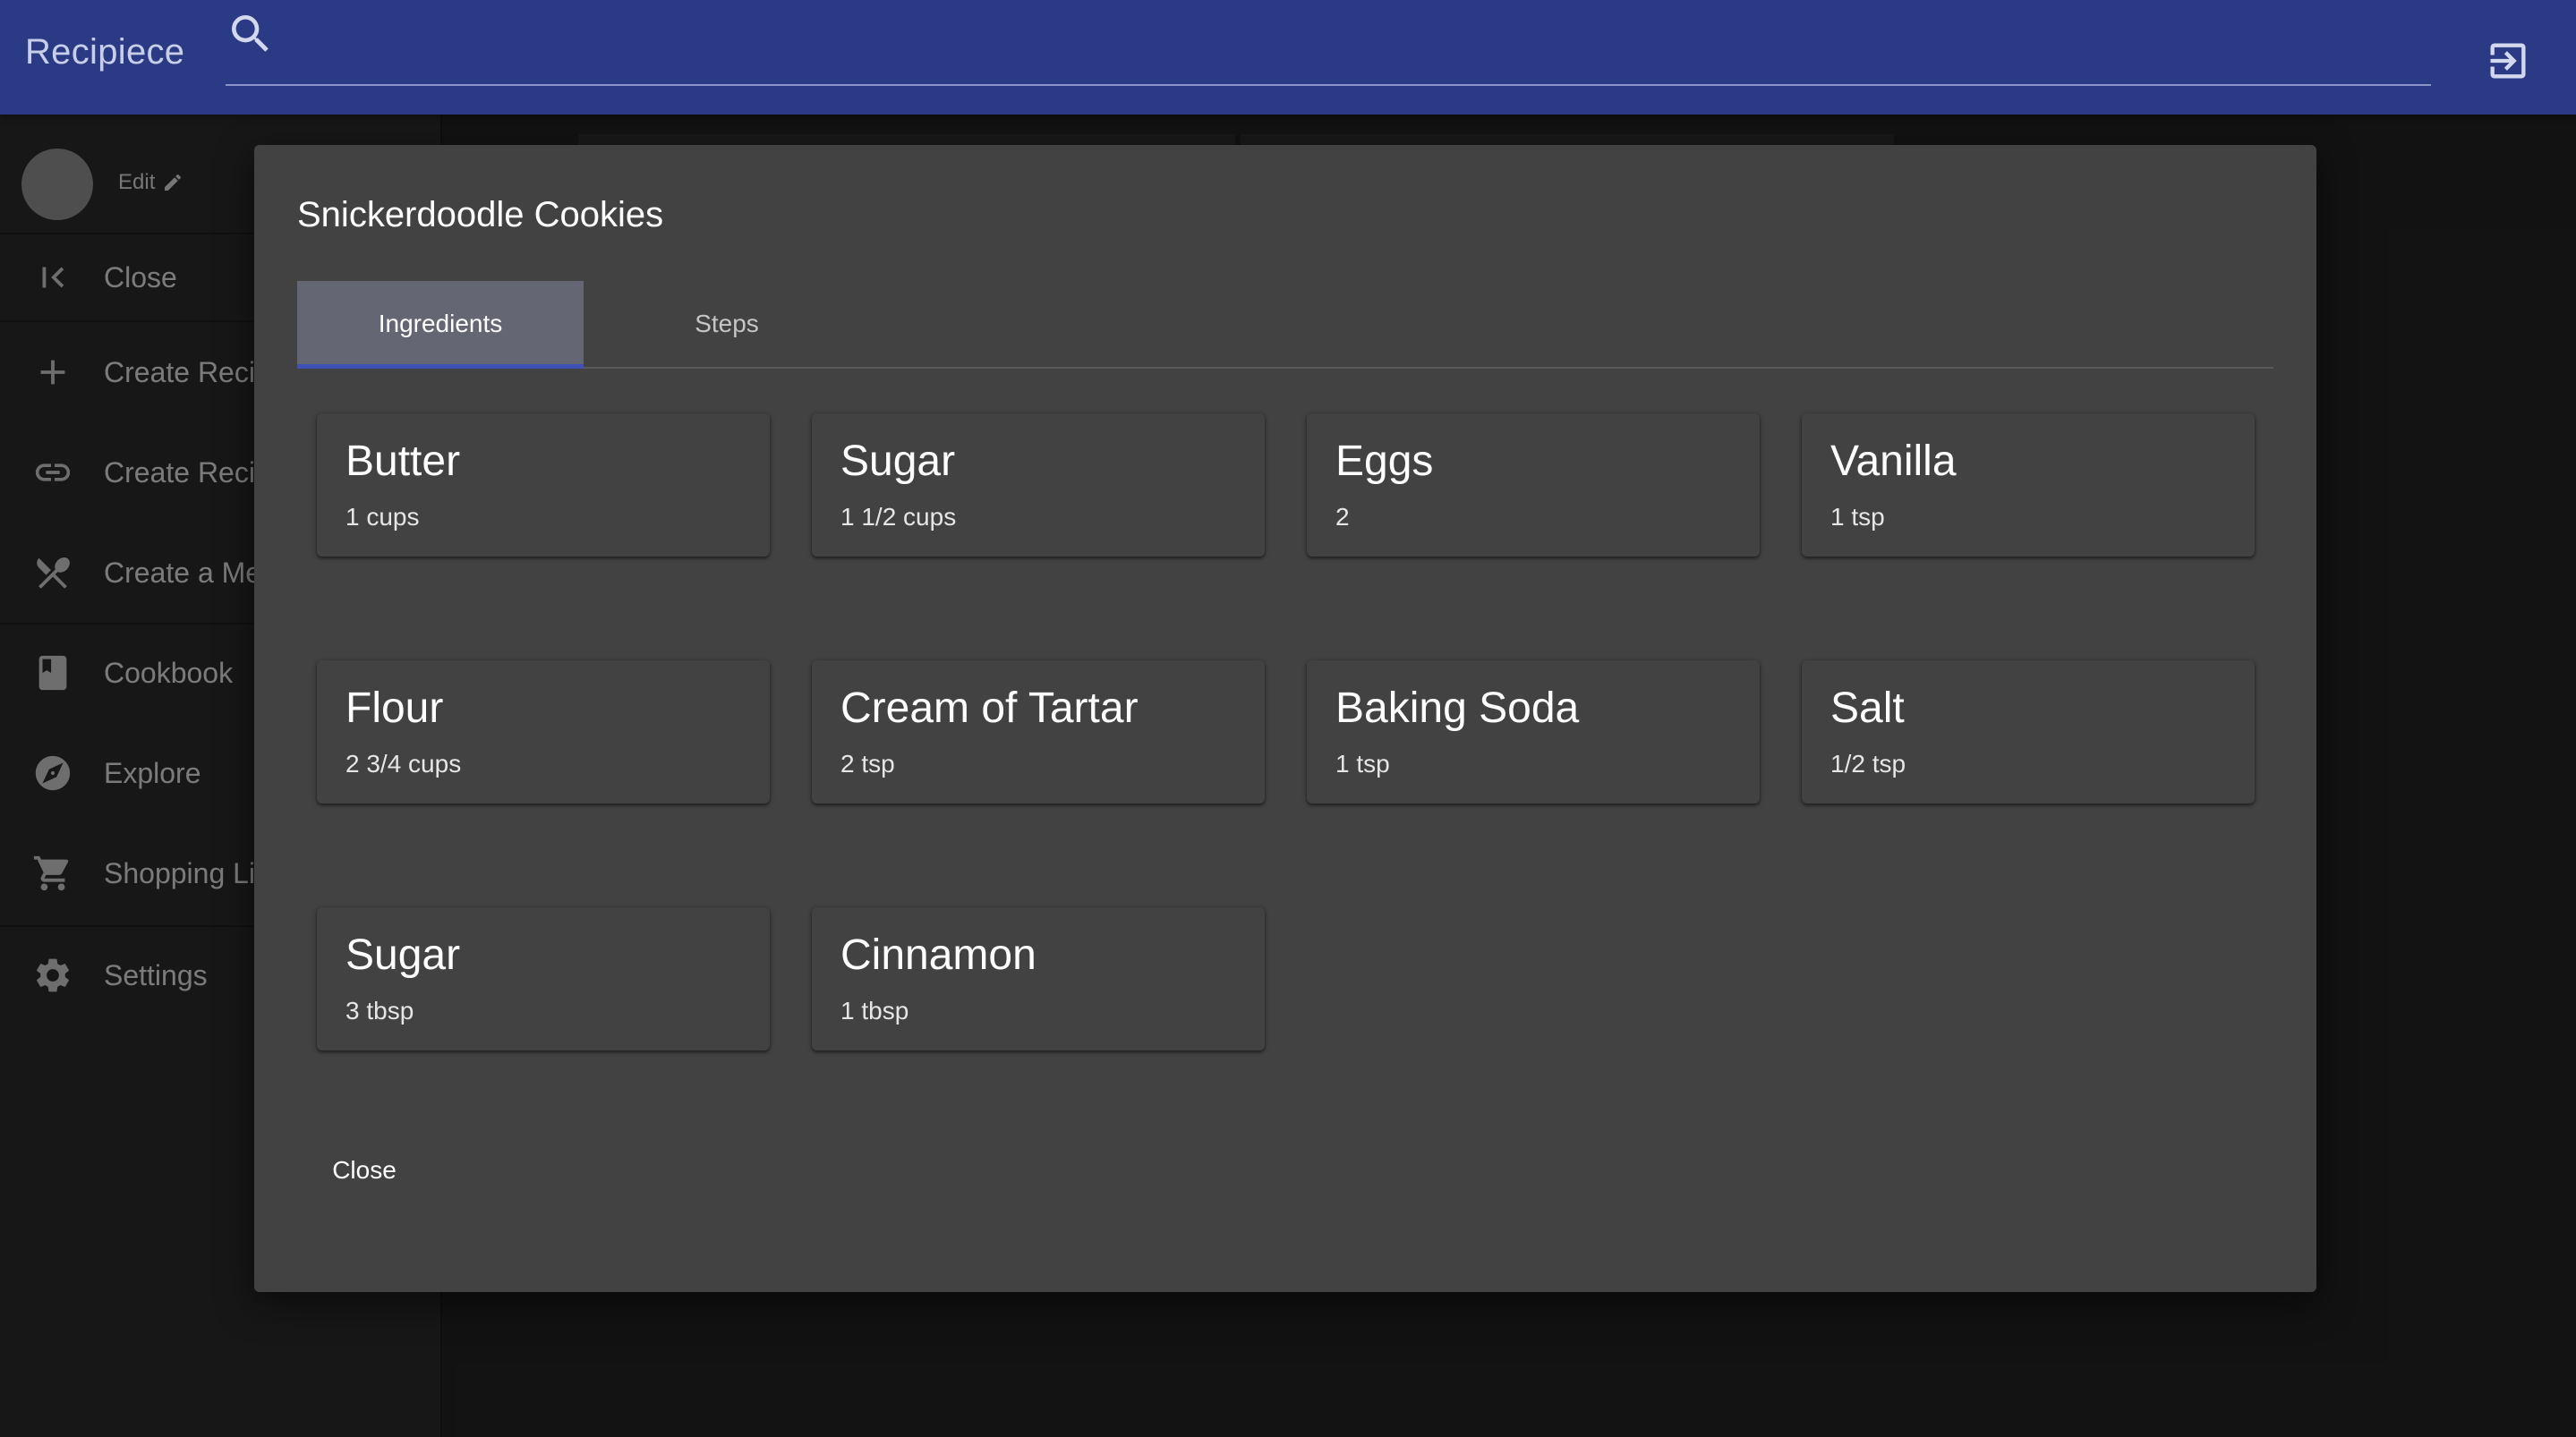  I want to click on ingredient-name: Baking Soda, so click(1457, 708).